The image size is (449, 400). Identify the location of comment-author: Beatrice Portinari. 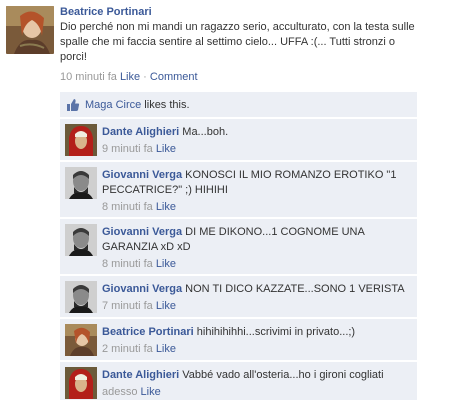
(148, 332).